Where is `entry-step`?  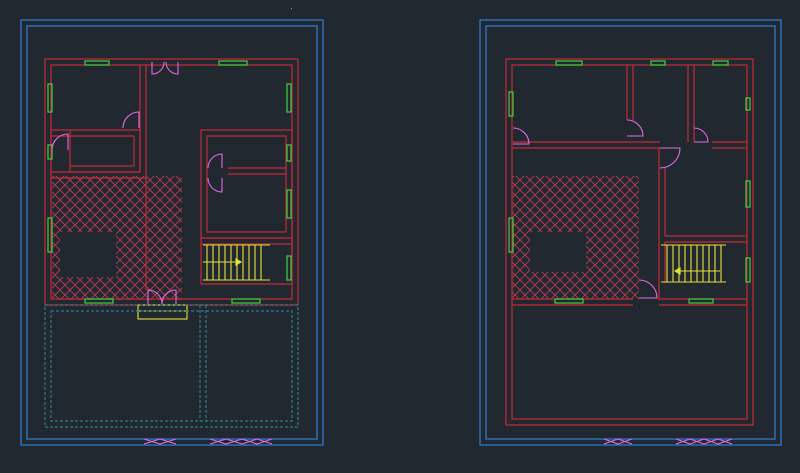
entry-step is located at coordinates (162, 312).